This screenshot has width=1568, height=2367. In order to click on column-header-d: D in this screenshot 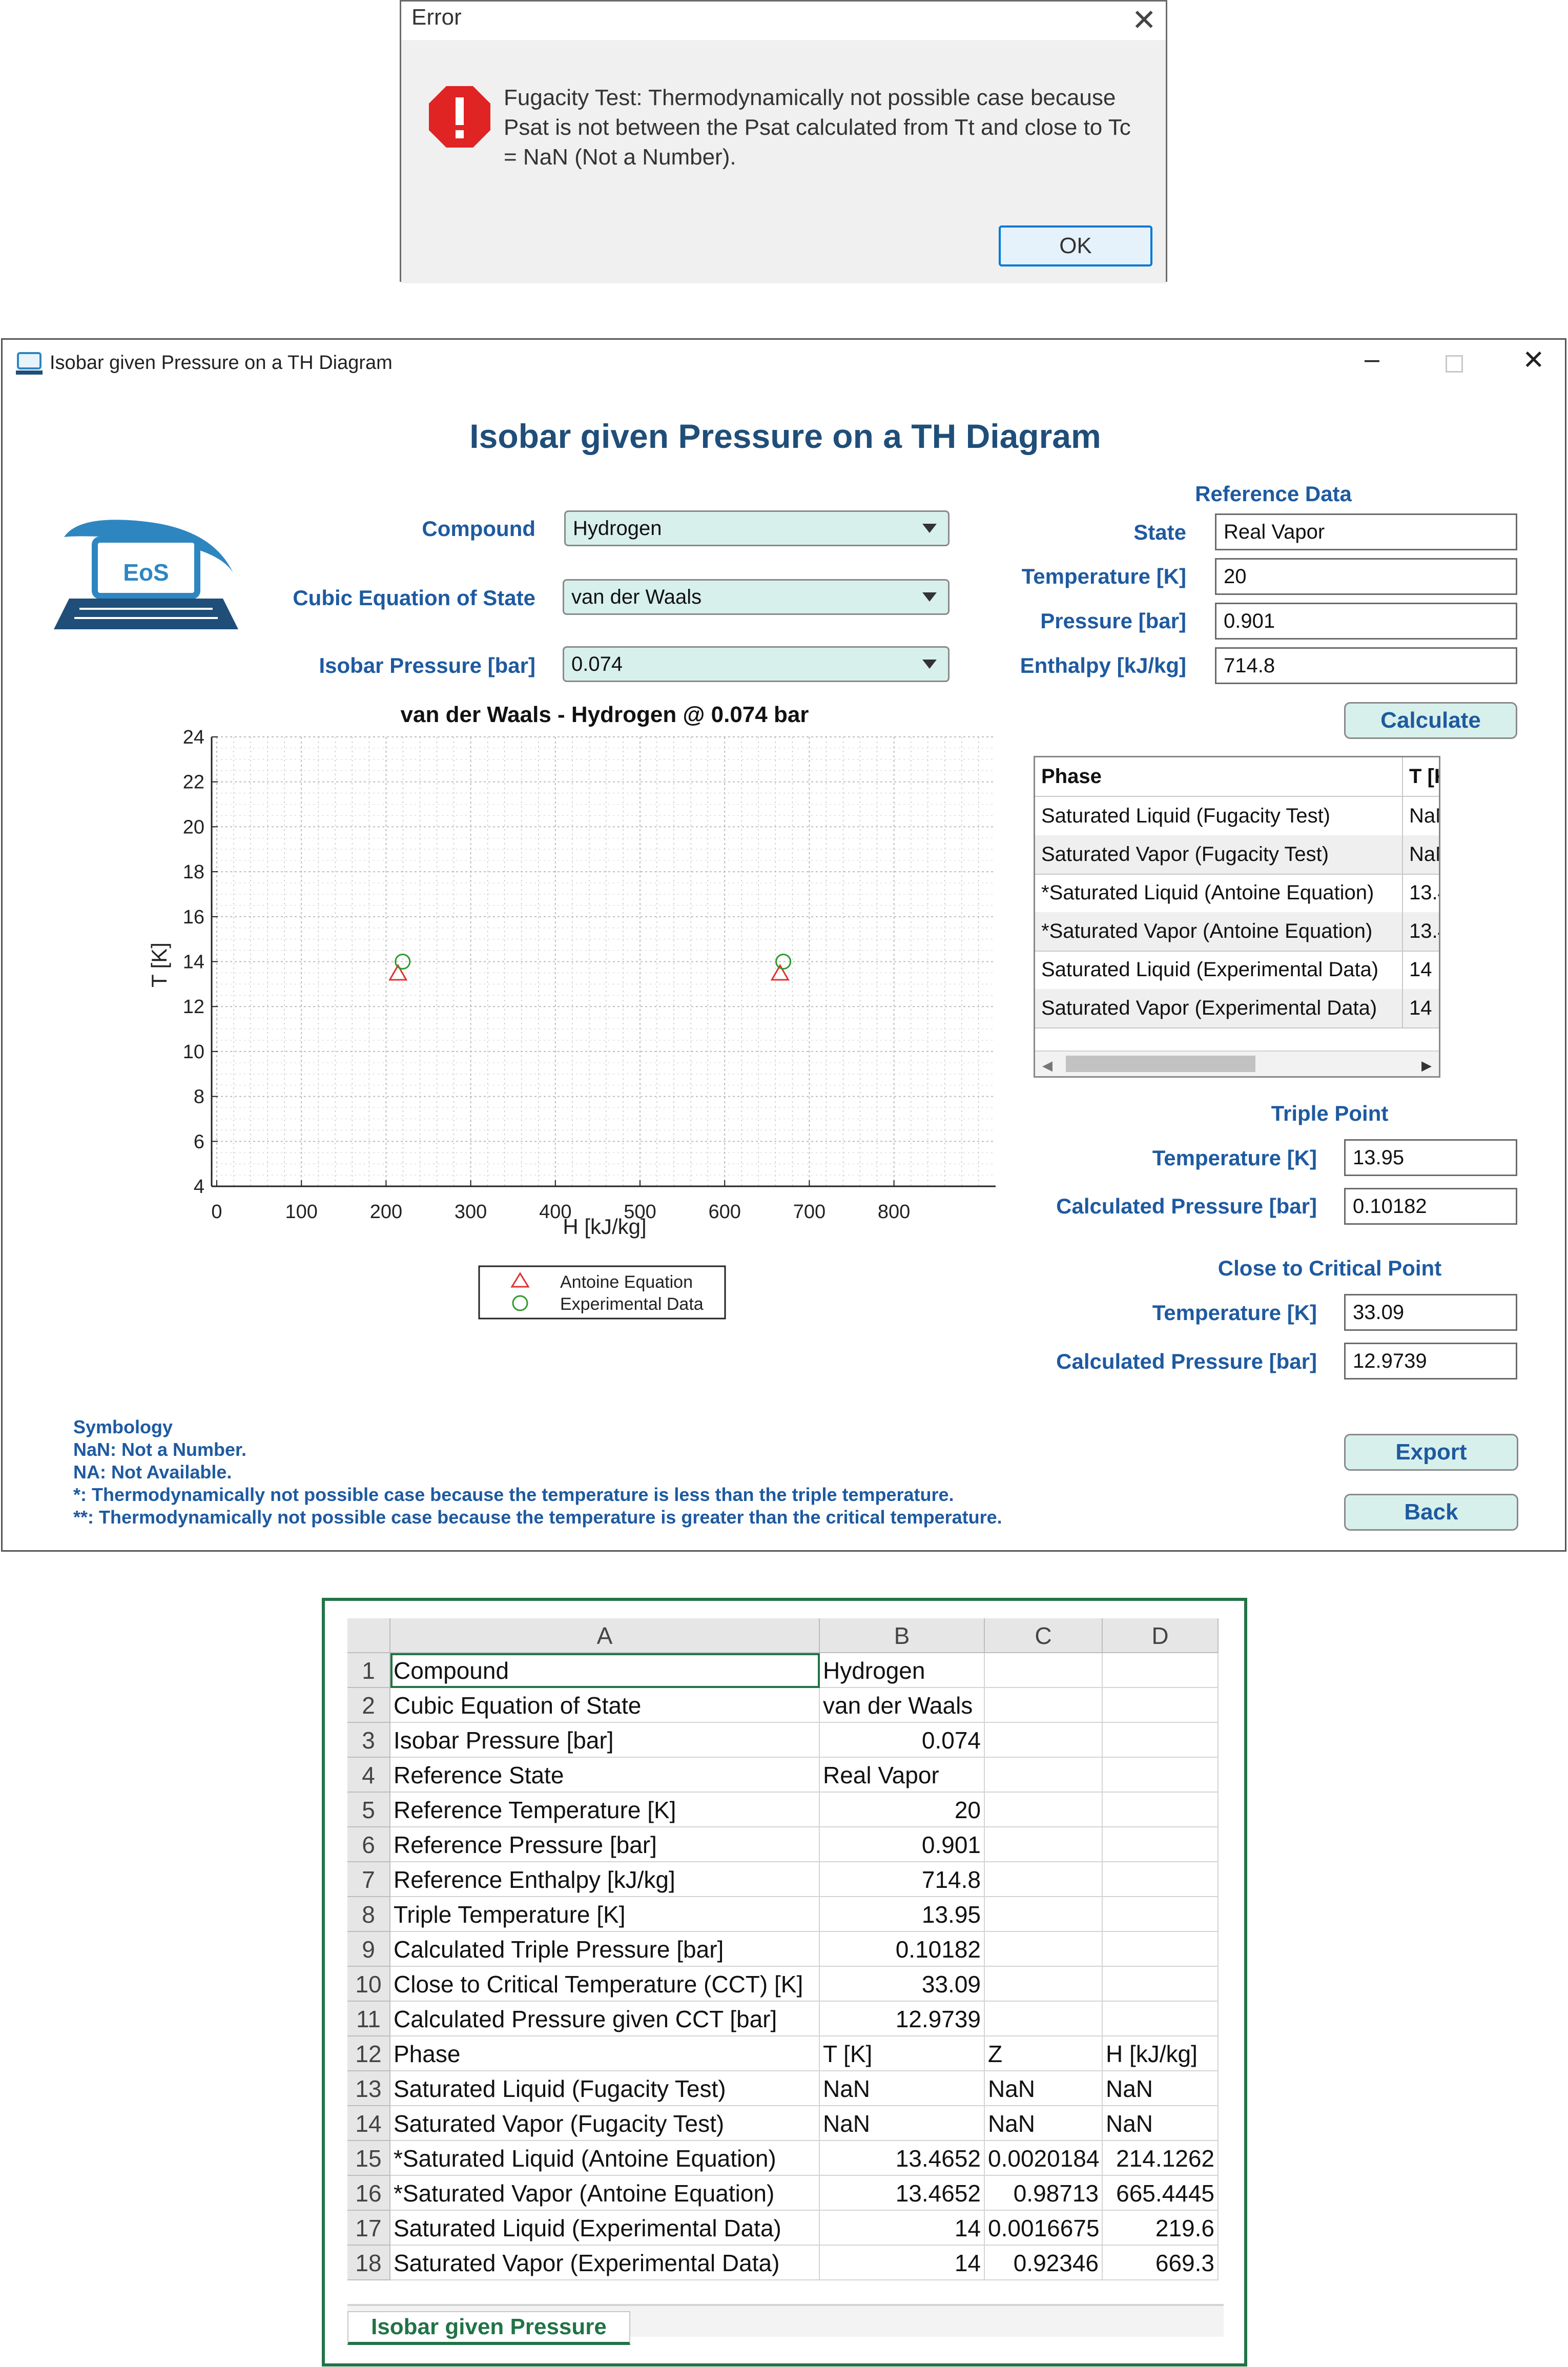, I will do `click(1161, 1635)`.